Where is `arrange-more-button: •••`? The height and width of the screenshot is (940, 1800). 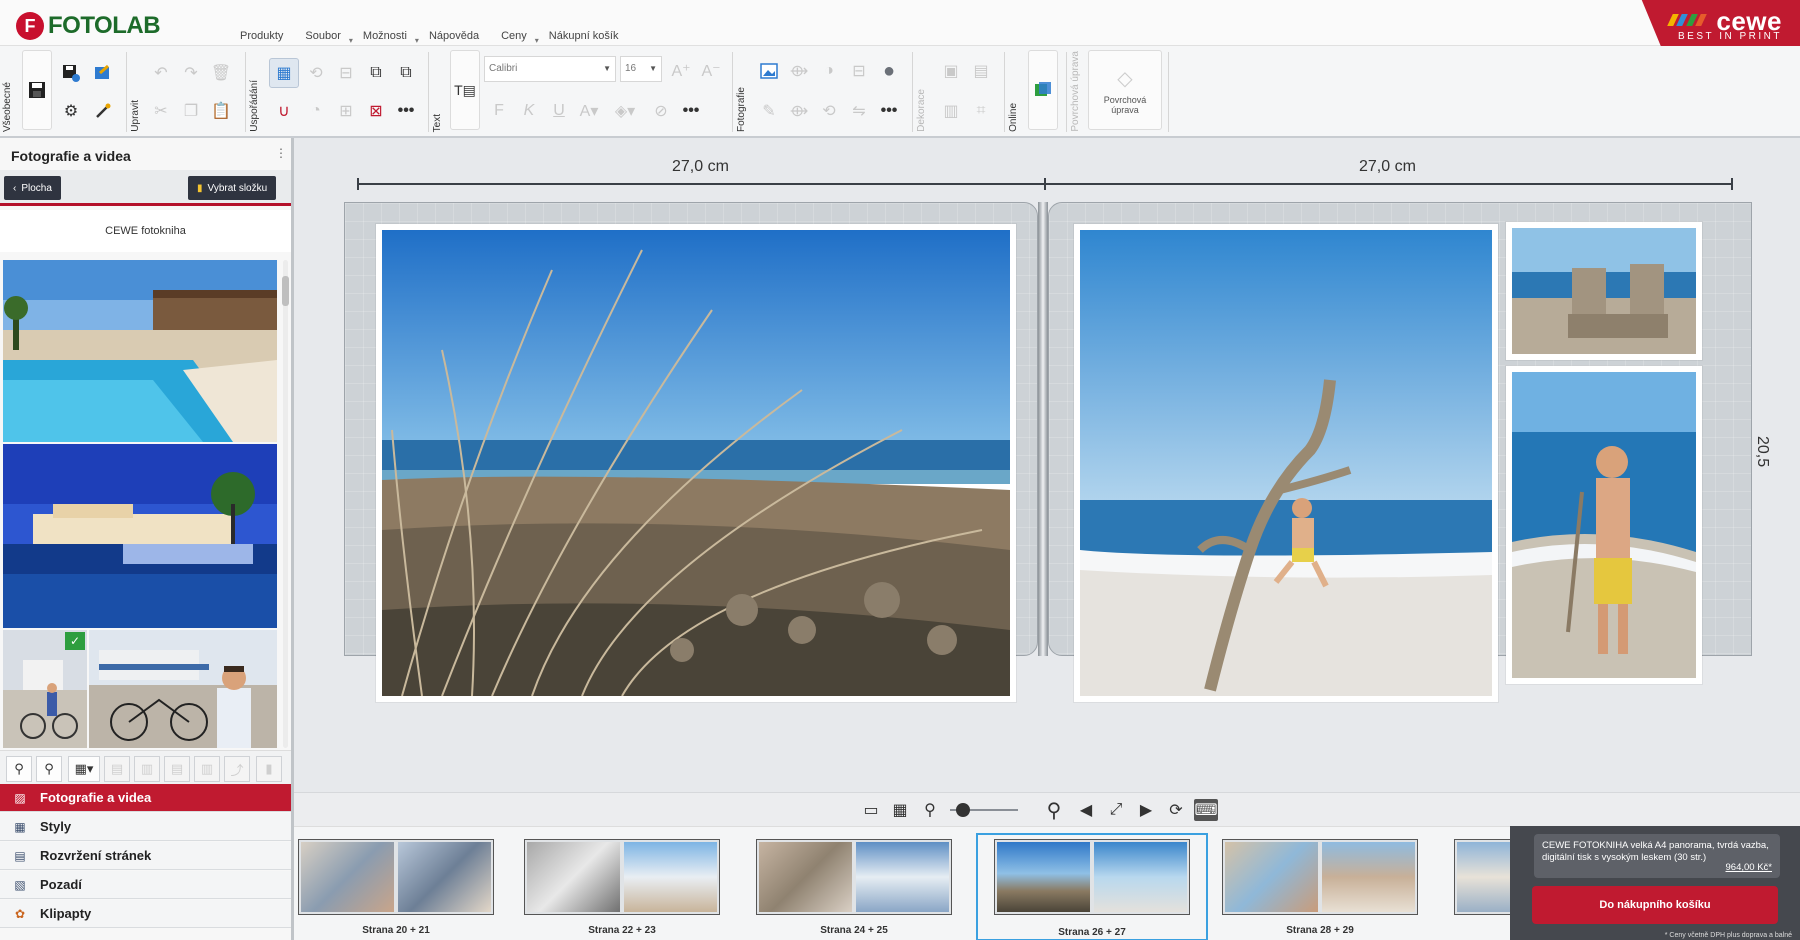 arrange-more-button: ••• is located at coordinates (406, 111).